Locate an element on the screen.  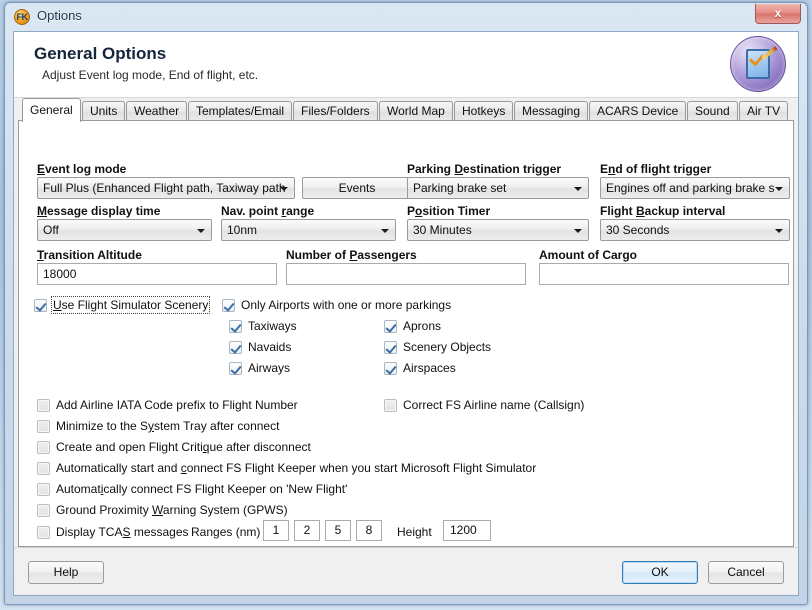
nav-point-range-select: 10nm is located at coordinates (308, 230).